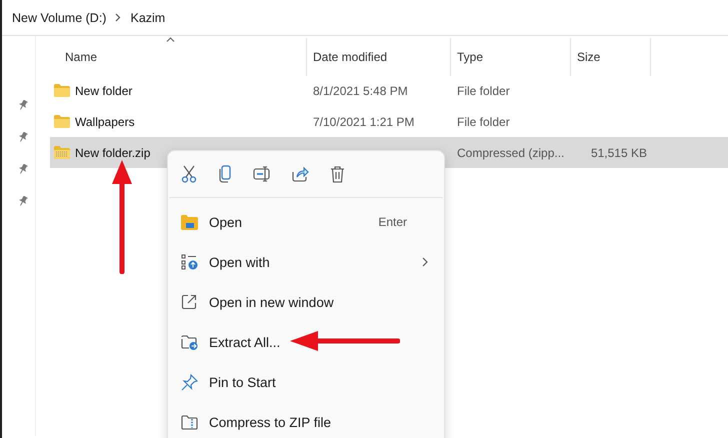  Describe the element at coordinates (611, 57) in the screenshot. I see `column-header: Size` at that location.